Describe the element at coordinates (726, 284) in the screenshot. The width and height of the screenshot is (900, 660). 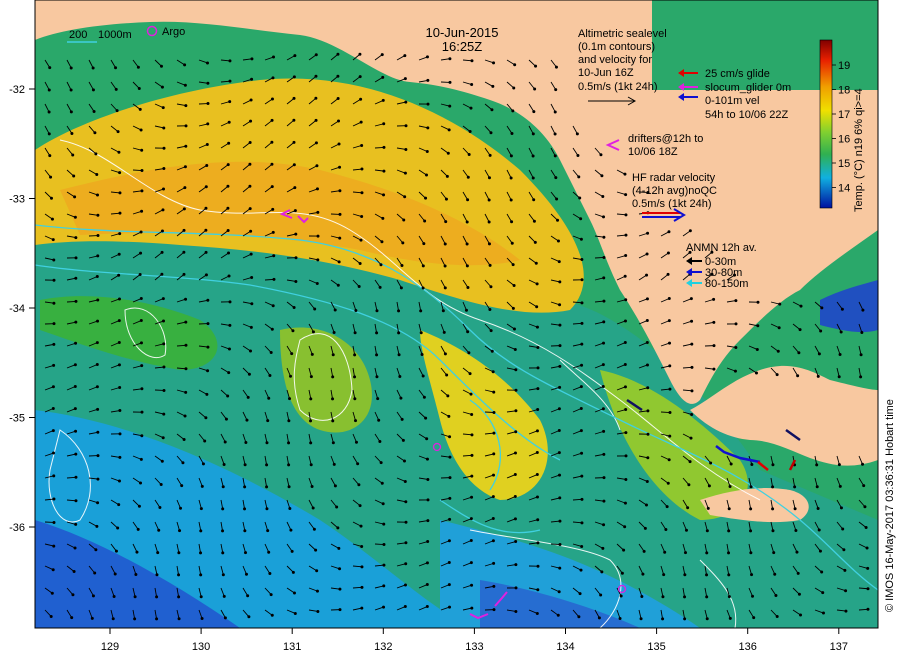
I see `anmn-80-150m: 80-150m` at that location.